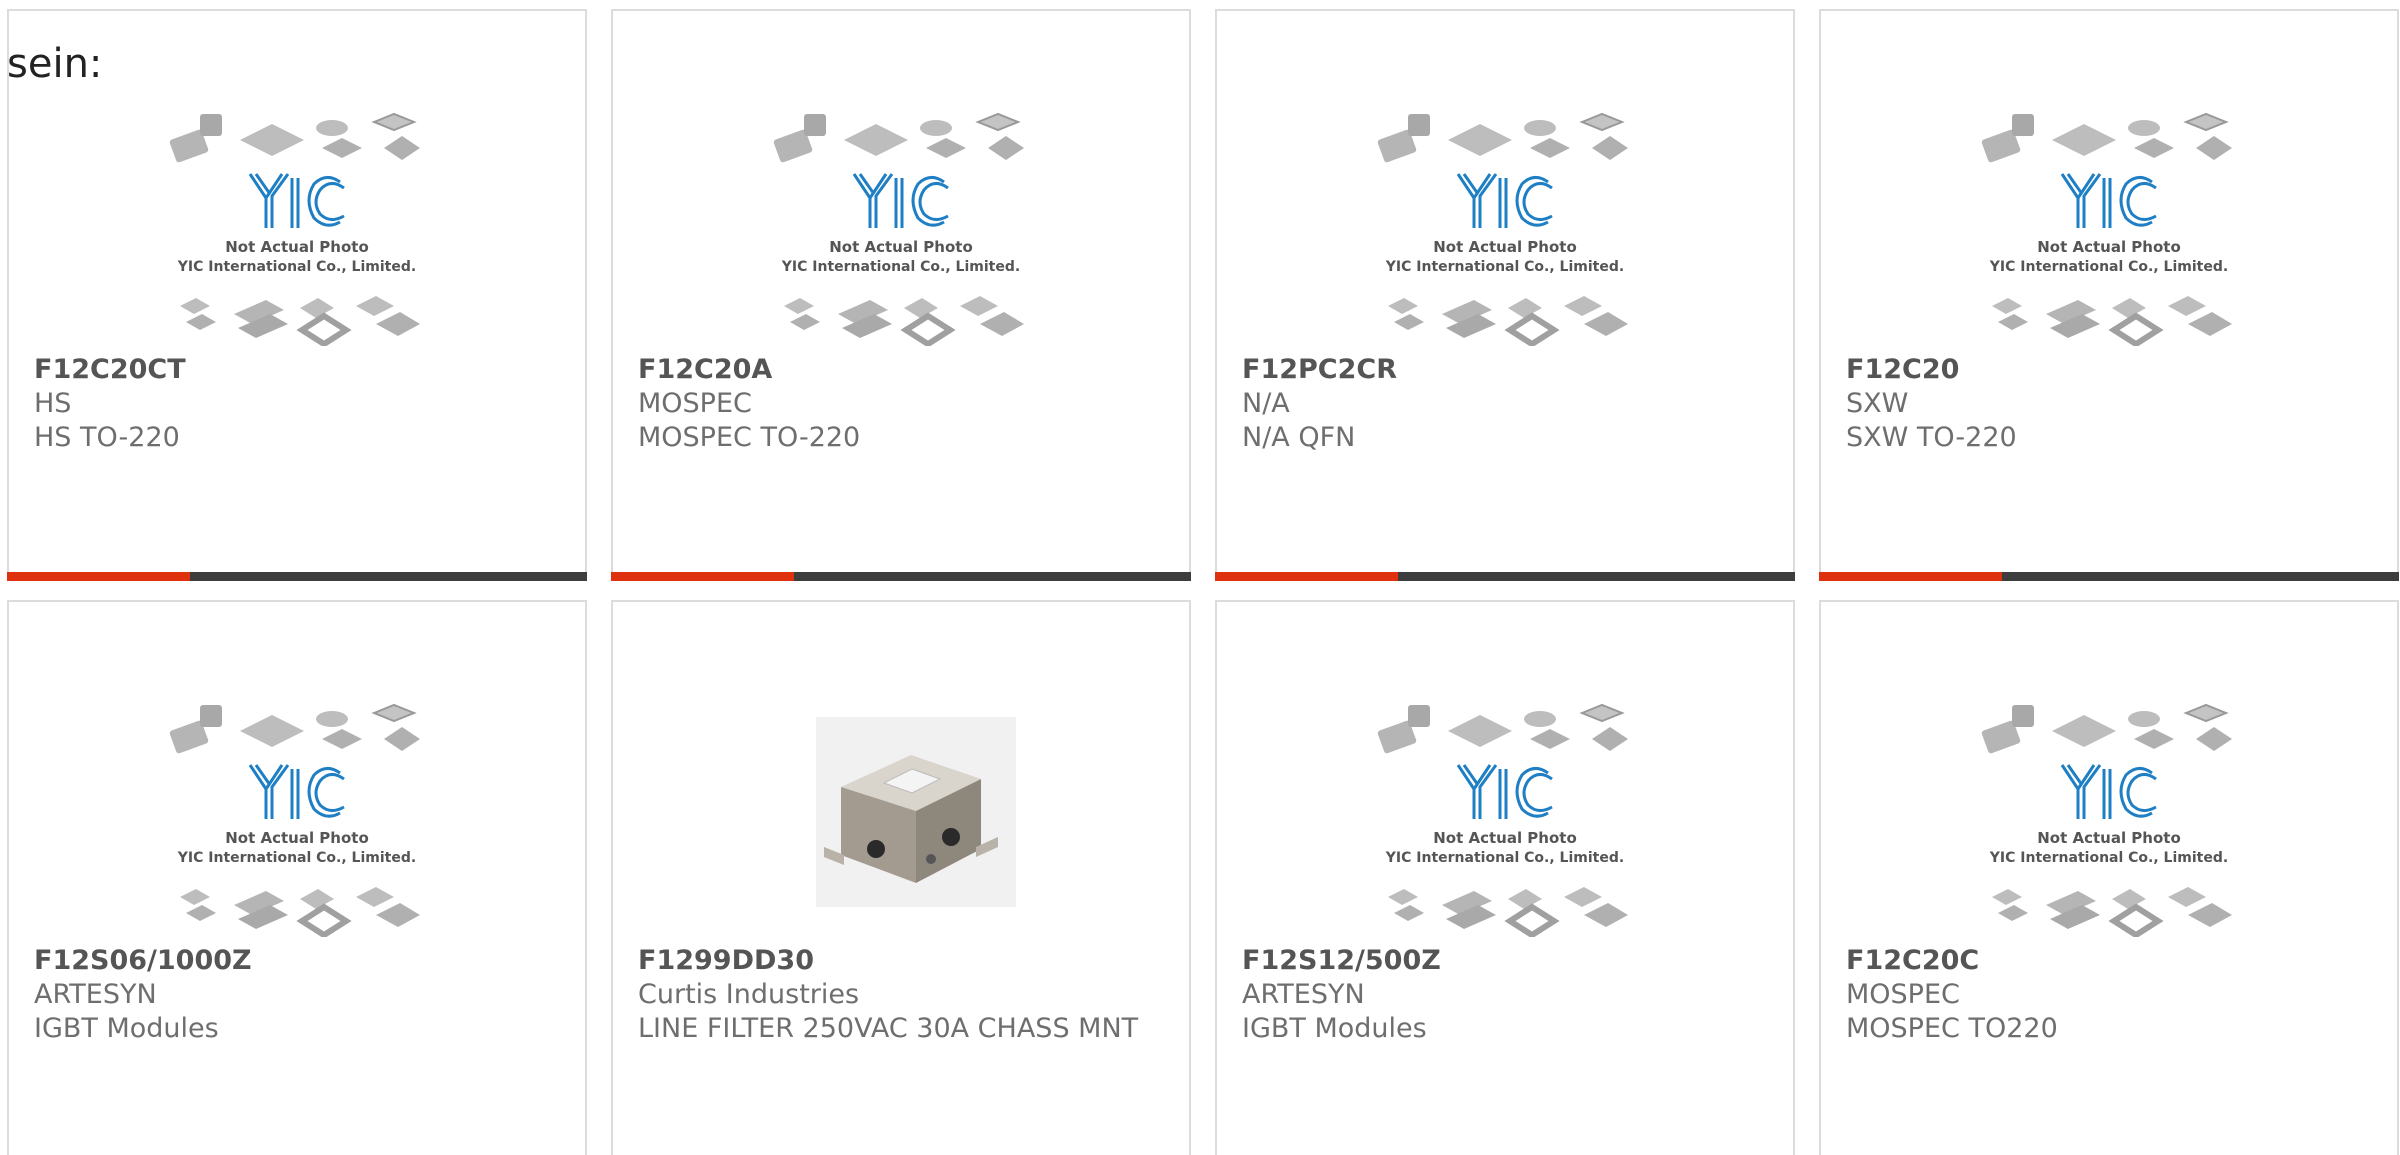 This screenshot has width=2400, height=1155. Describe the element at coordinates (1502, 961) in the screenshot. I see `part-number-link: F12S12/500Z` at that location.